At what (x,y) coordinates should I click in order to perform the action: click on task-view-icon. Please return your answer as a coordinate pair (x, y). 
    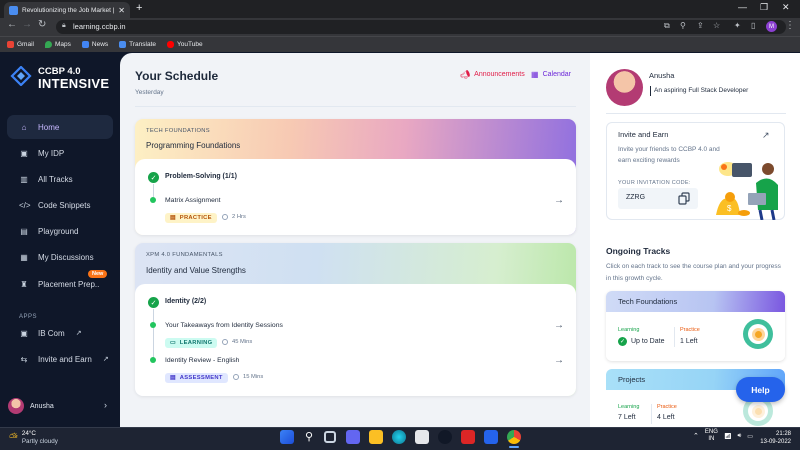
    Looking at the image, I should click on (330, 437).